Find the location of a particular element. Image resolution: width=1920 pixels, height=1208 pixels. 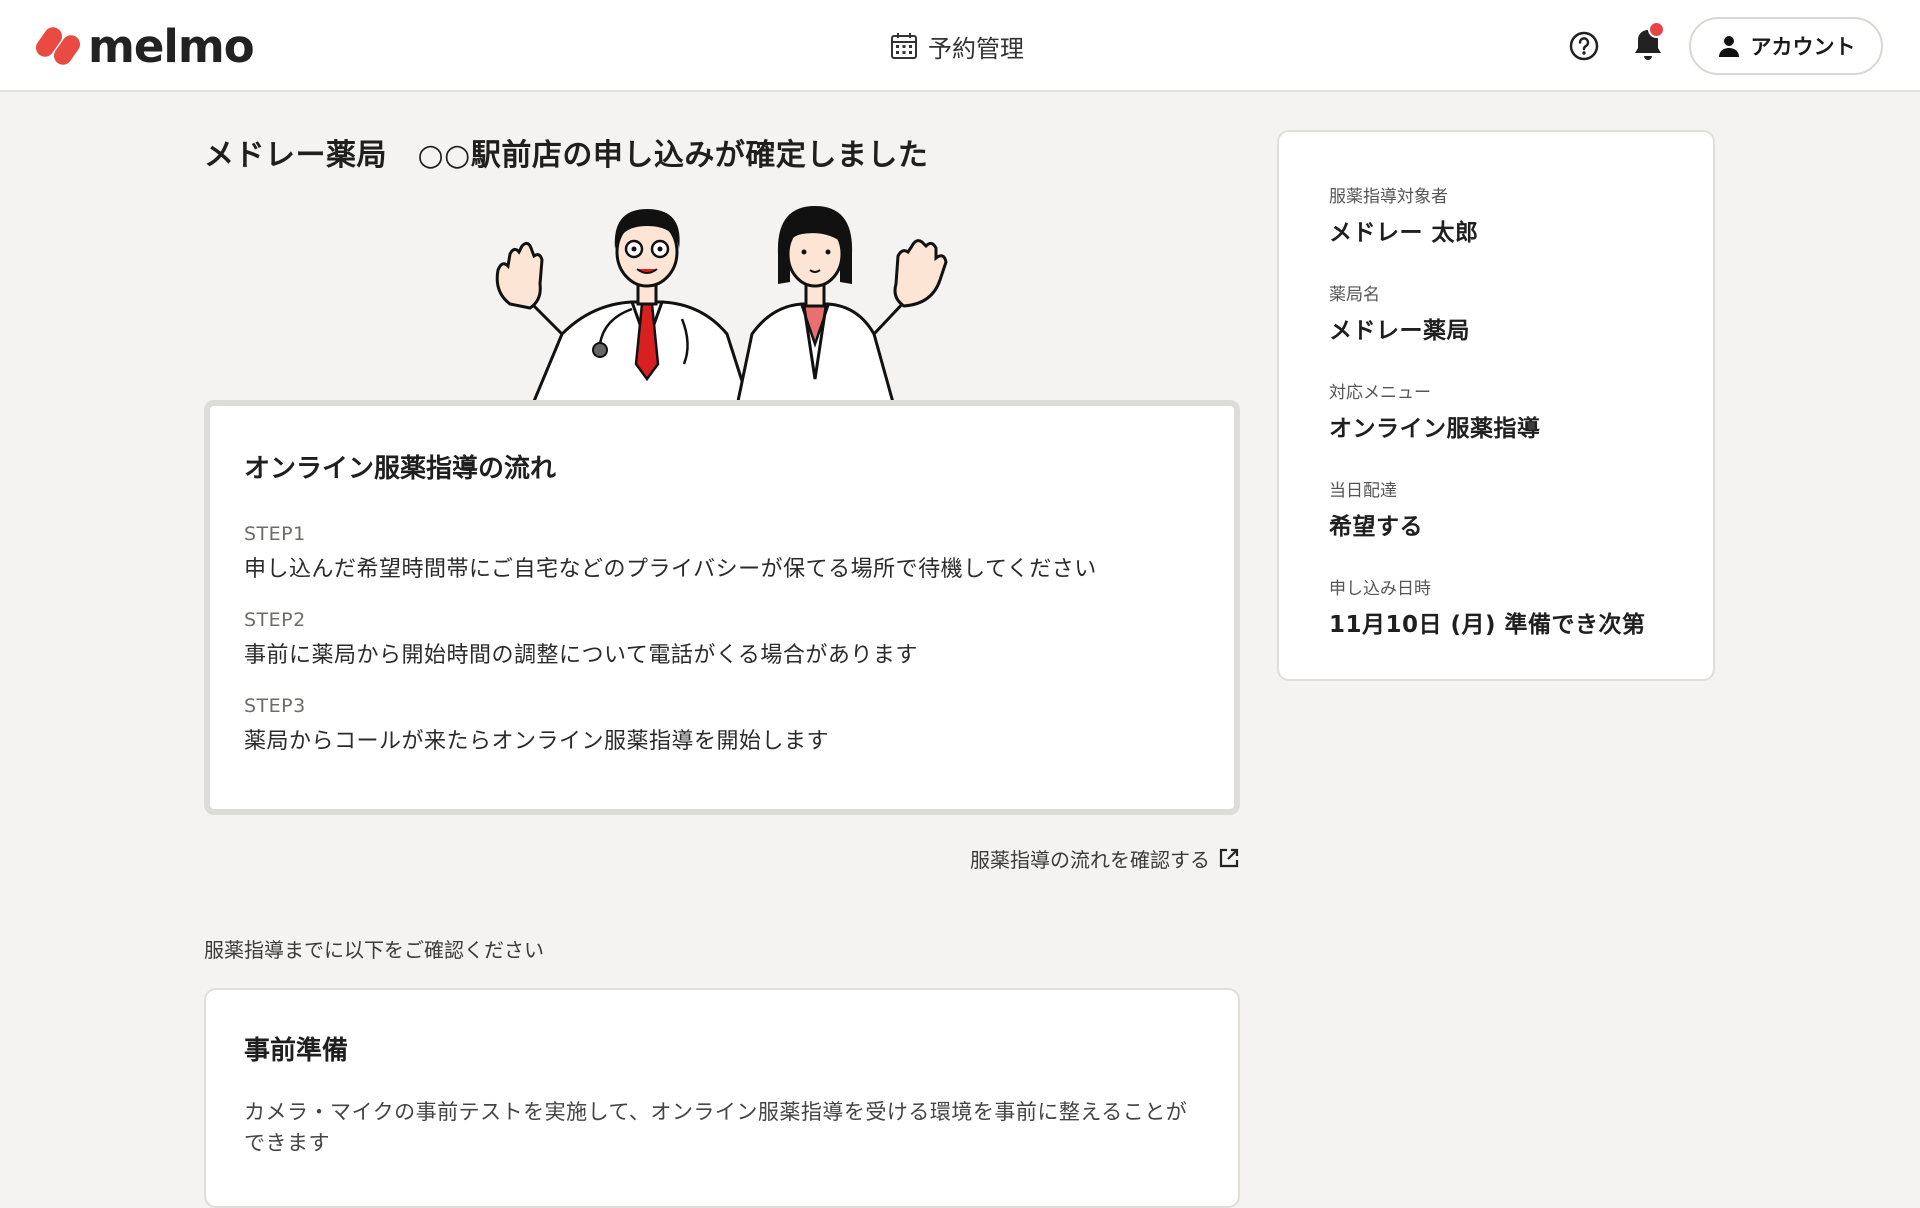

summary-label: 薬局名 is located at coordinates (1354, 295).